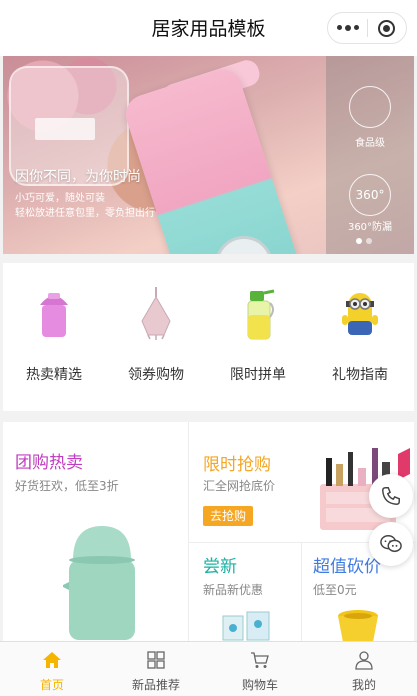 This screenshot has width=417, height=696. I want to click on phone-button, so click(391, 496).